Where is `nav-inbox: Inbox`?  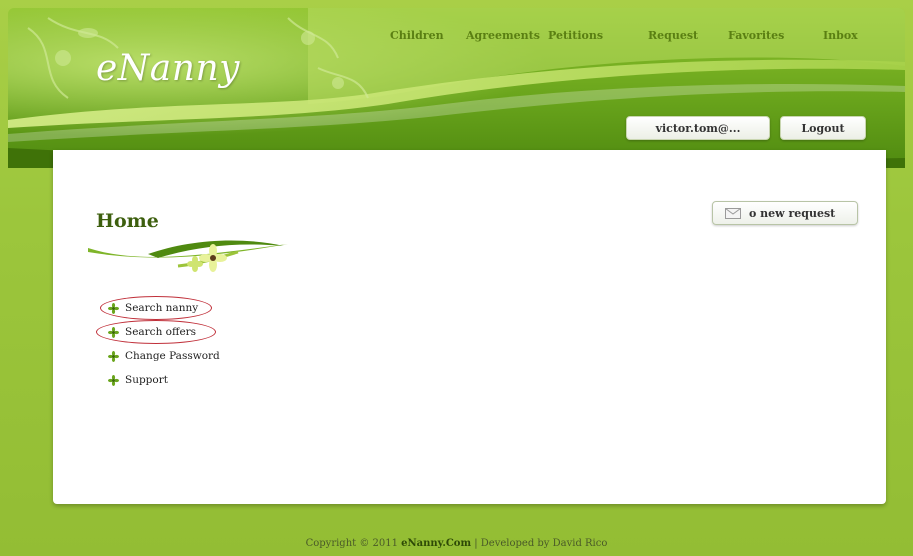
nav-inbox: Inbox is located at coordinates (840, 35).